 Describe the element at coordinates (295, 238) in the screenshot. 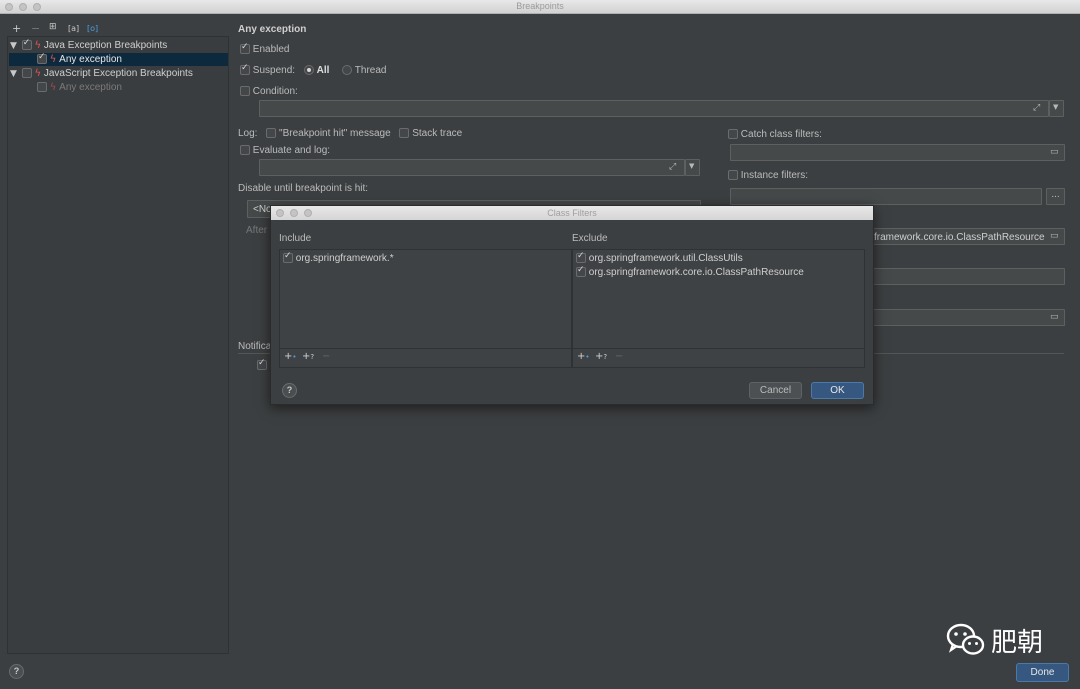

I see `include-header: Include` at that location.